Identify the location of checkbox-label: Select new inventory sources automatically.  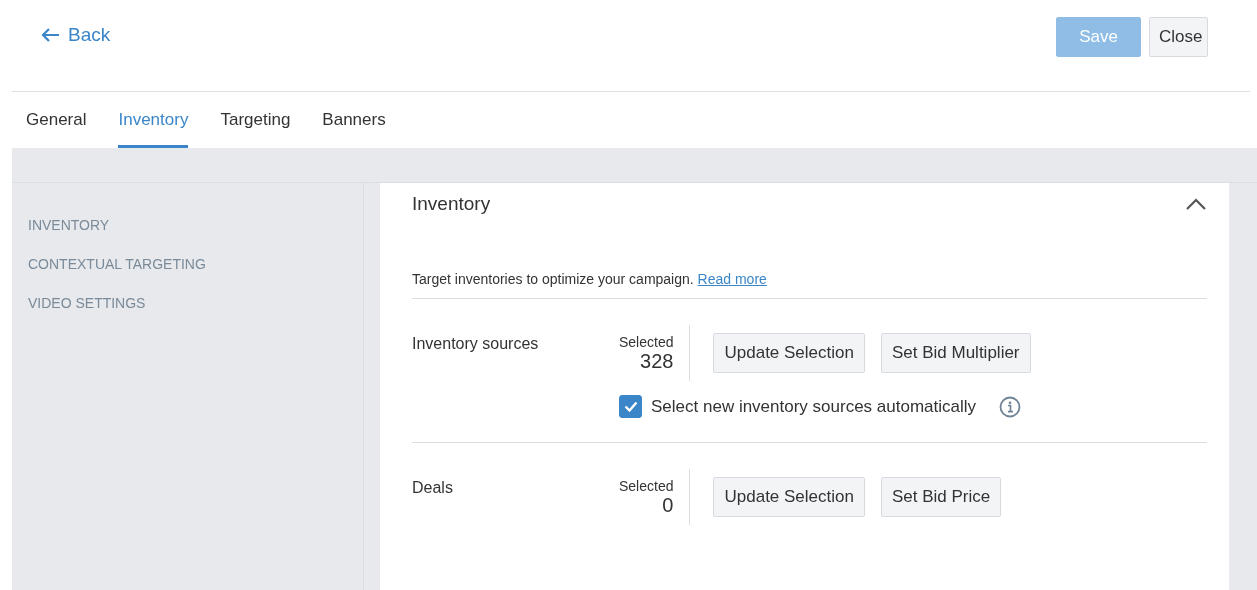
(814, 406).